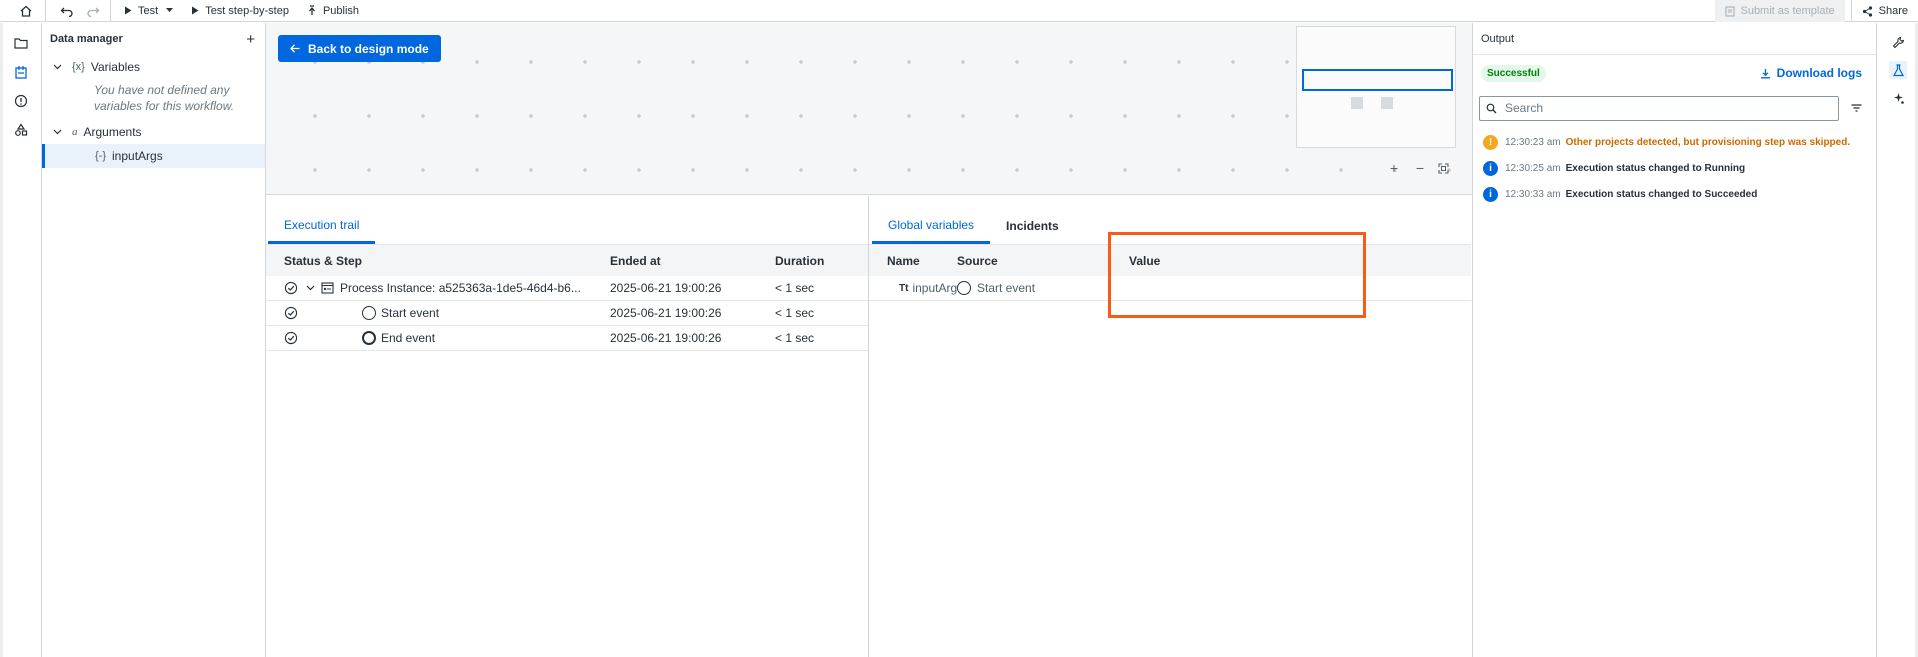  I want to click on resources-icon, so click(21, 130).